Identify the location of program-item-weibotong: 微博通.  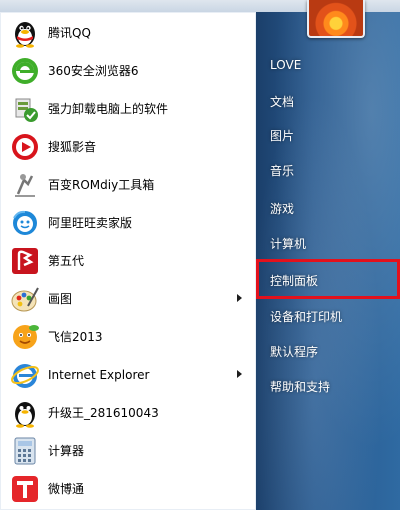
(128, 488).